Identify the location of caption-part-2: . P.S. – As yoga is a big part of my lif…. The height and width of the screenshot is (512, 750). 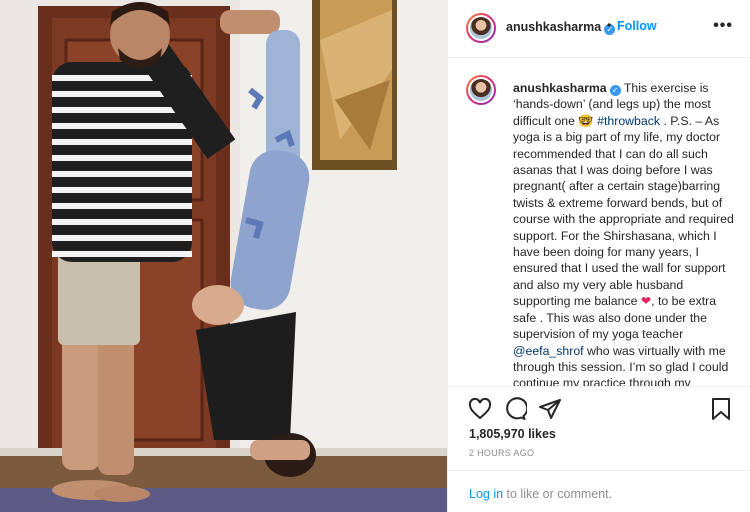
(623, 211).